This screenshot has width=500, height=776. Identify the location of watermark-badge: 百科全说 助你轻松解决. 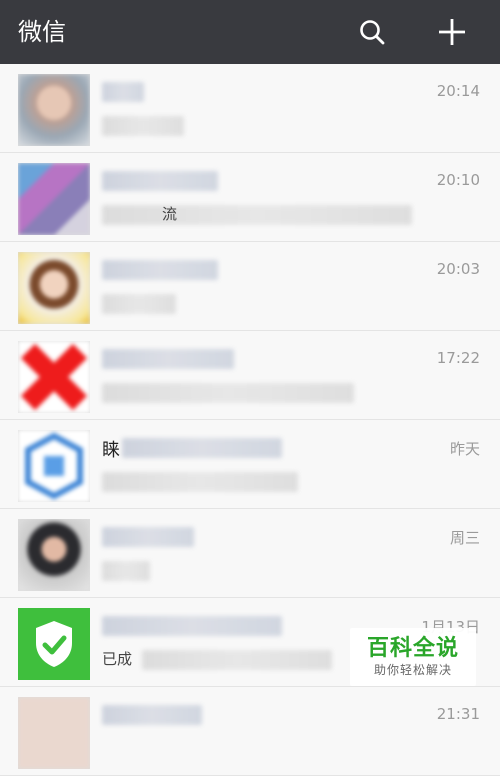
(413, 657).